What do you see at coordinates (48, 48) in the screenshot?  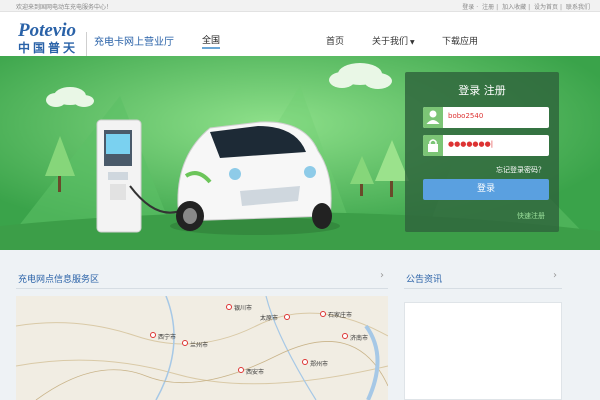 I see `logo-chinese: 中国普天` at bounding box center [48, 48].